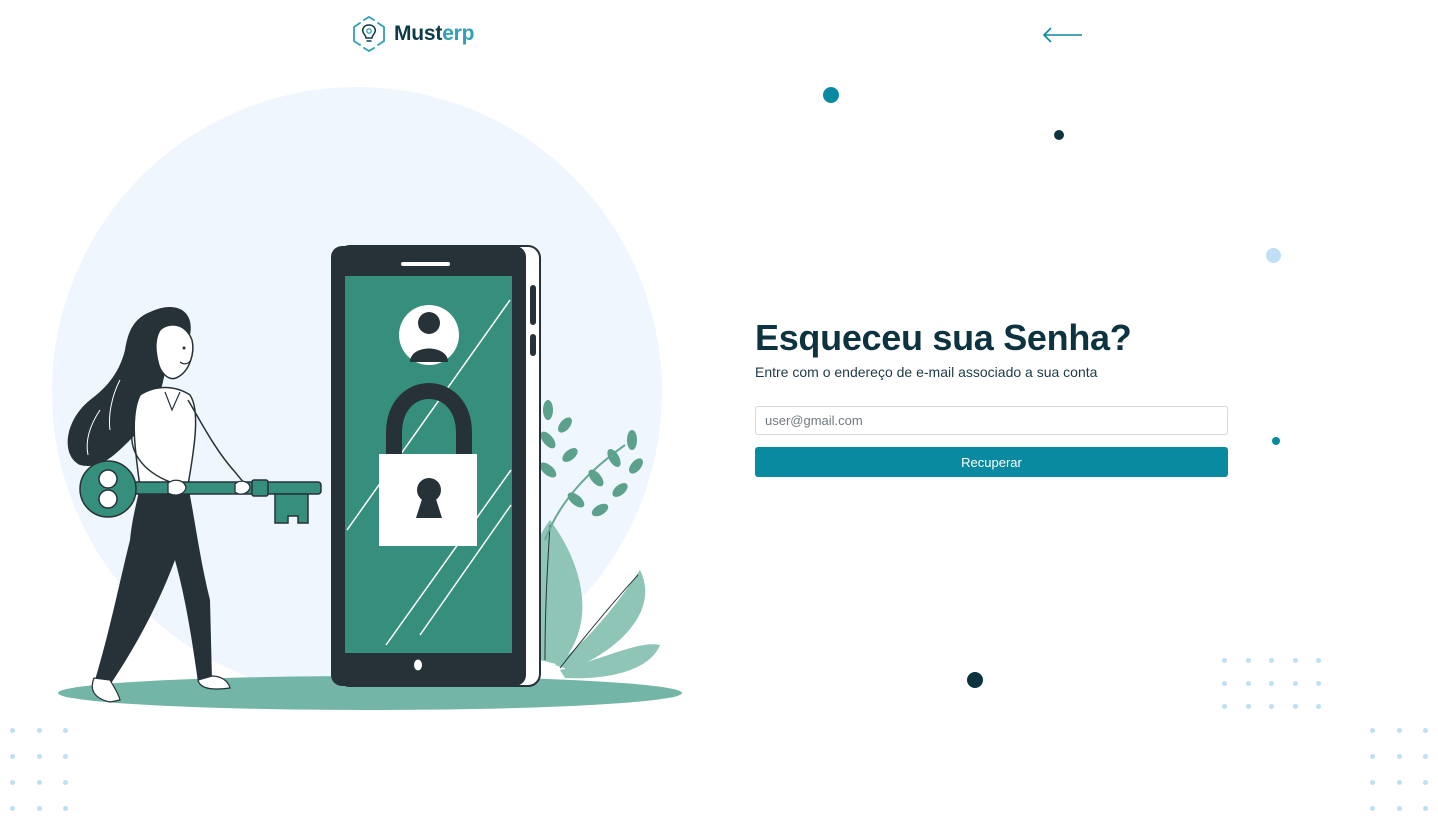 Image resolution: width=1438 pixels, height=830 pixels. What do you see at coordinates (943, 337) in the screenshot?
I see `page-title: Esqueceu sua Senha?` at bounding box center [943, 337].